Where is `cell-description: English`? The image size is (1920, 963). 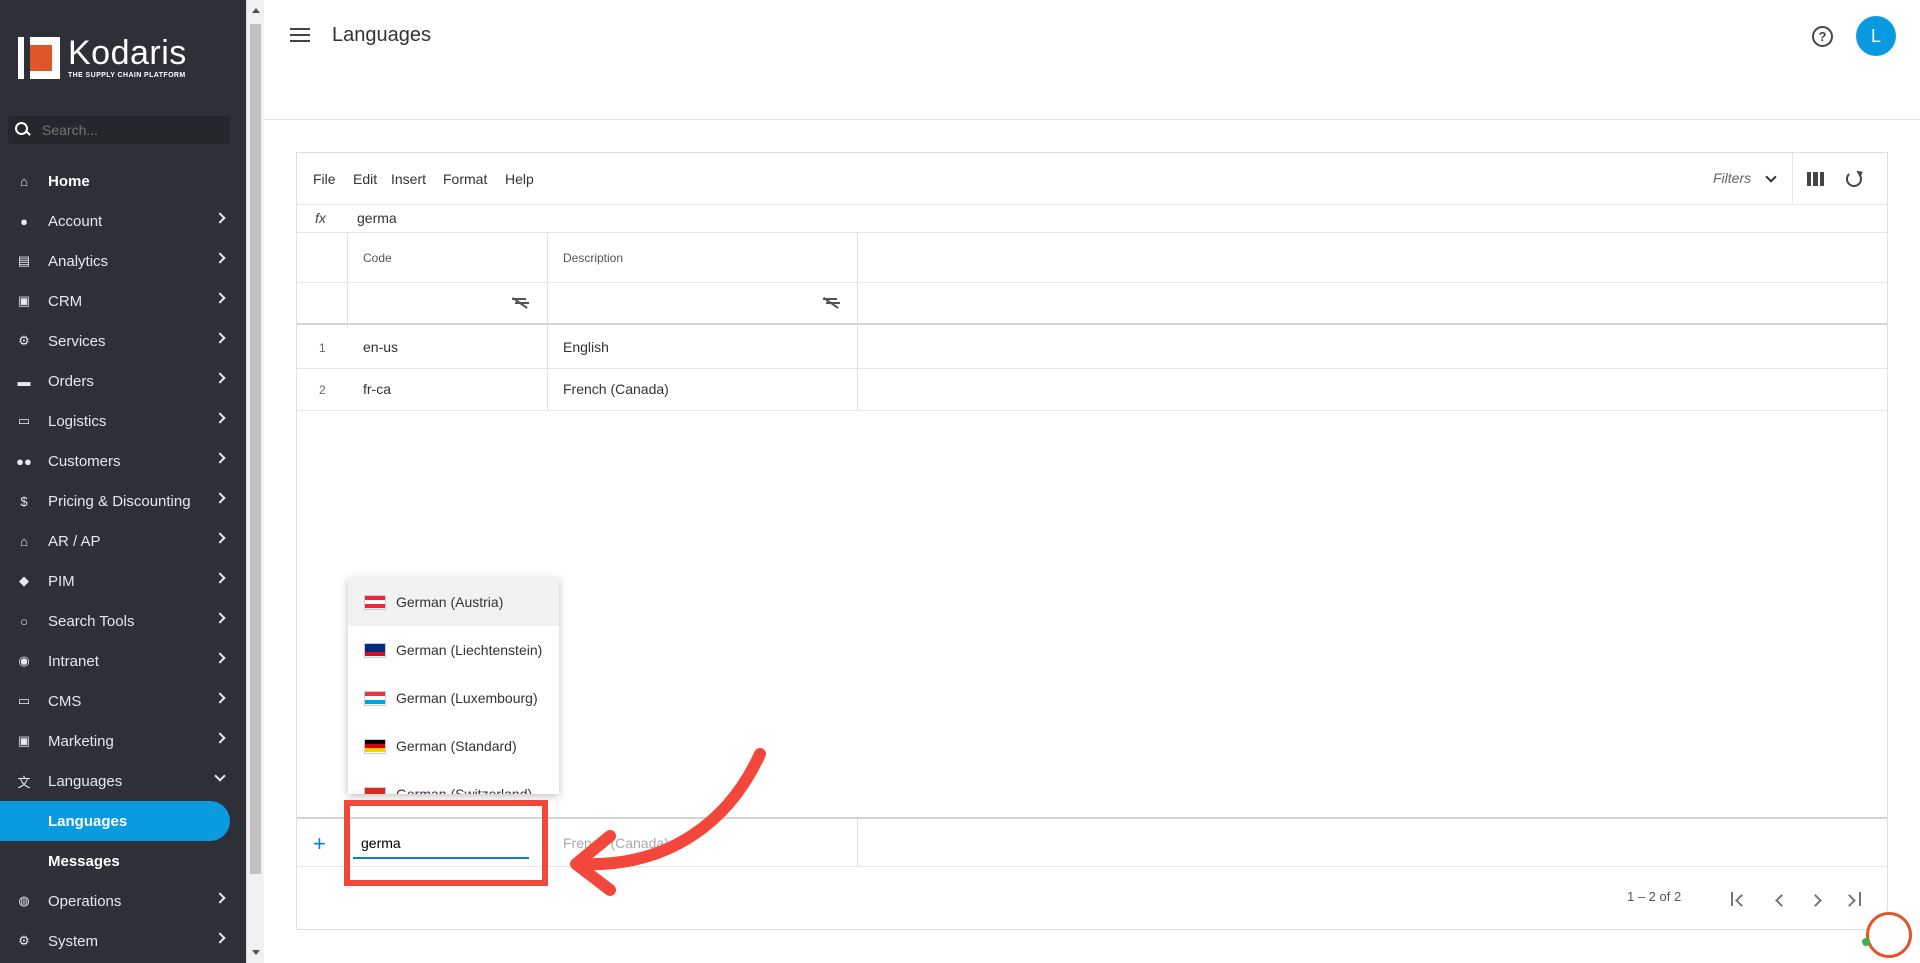 cell-description: English is located at coordinates (586, 347).